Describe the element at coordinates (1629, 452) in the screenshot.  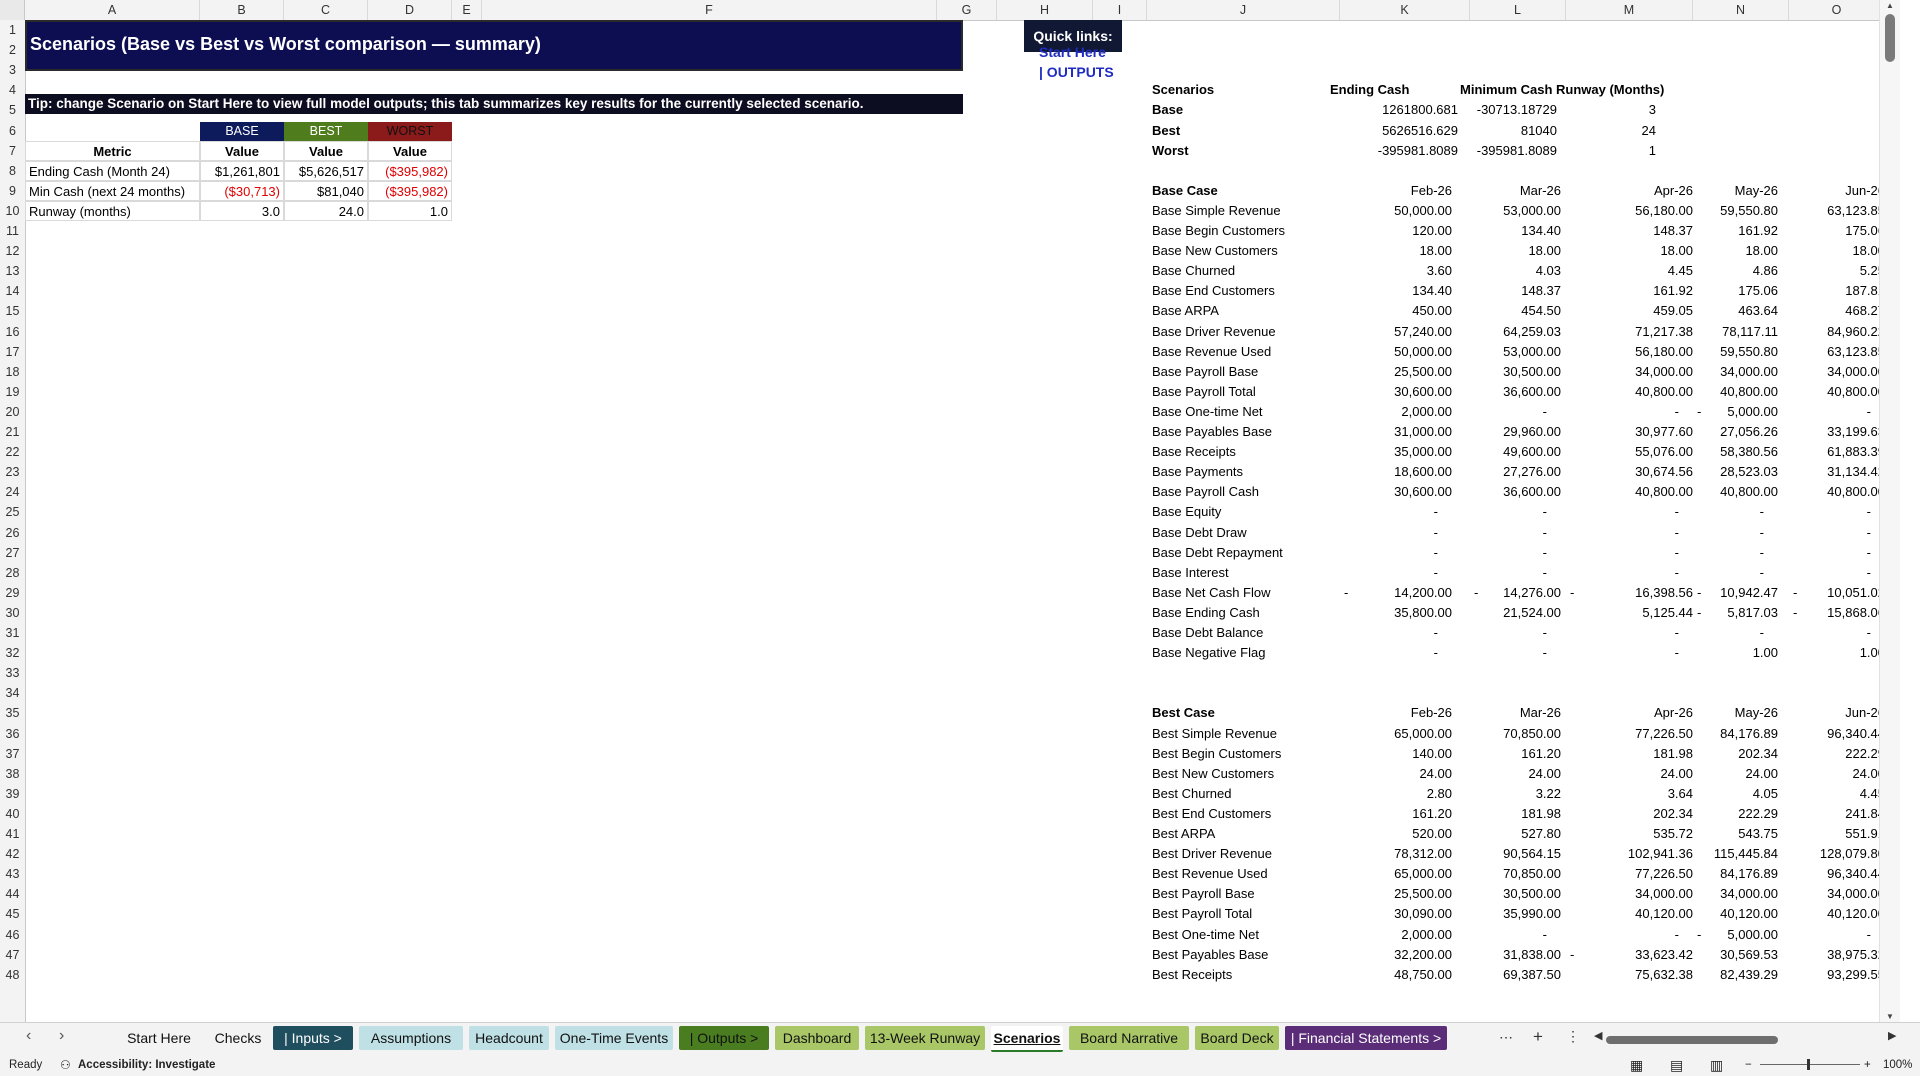
I see `value-cell: 55,076.00` at that location.